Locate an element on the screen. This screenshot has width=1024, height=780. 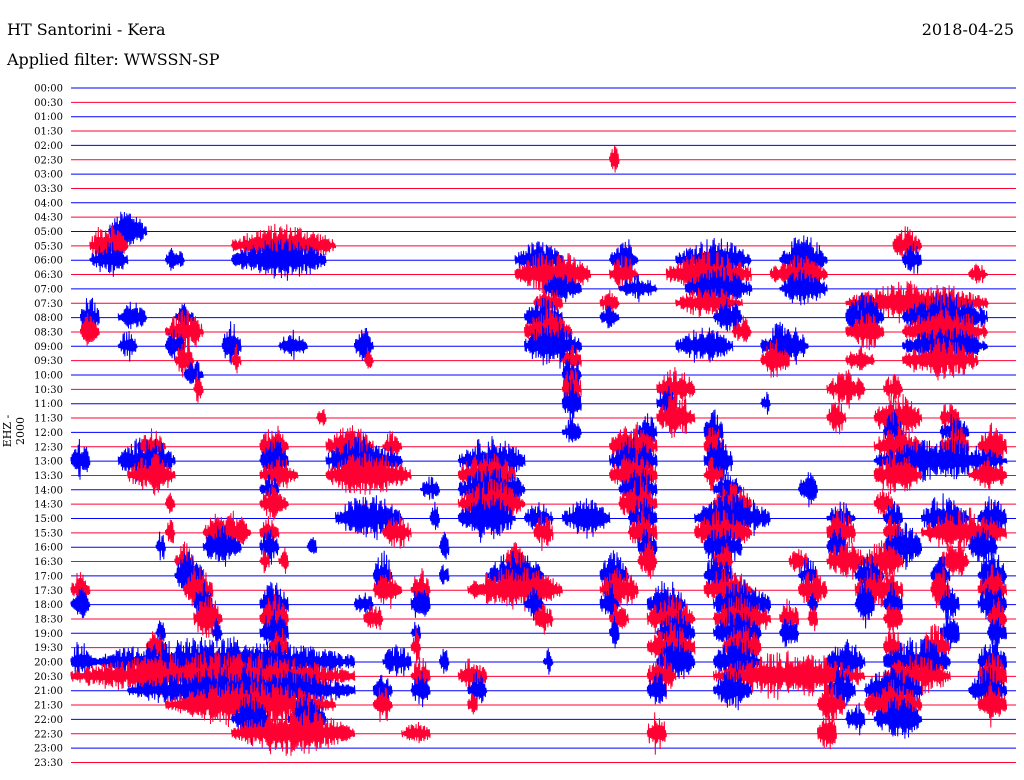
time-tick-label: 21:00 is located at coordinates (48, 691).